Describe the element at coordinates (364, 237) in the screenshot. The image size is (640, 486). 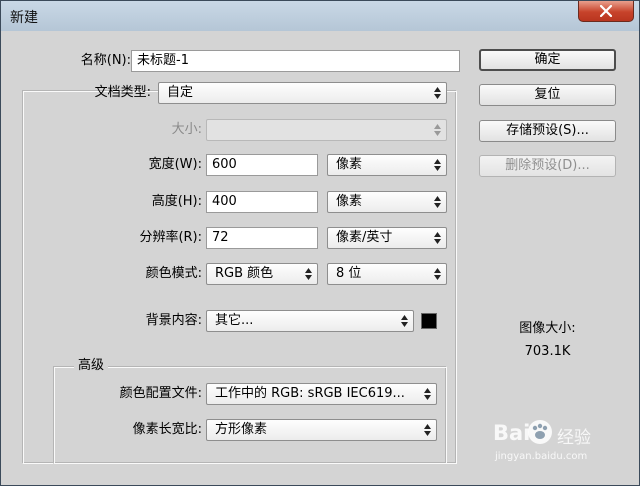
I see `resolution-unit-value: 像素/英寸` at that location.